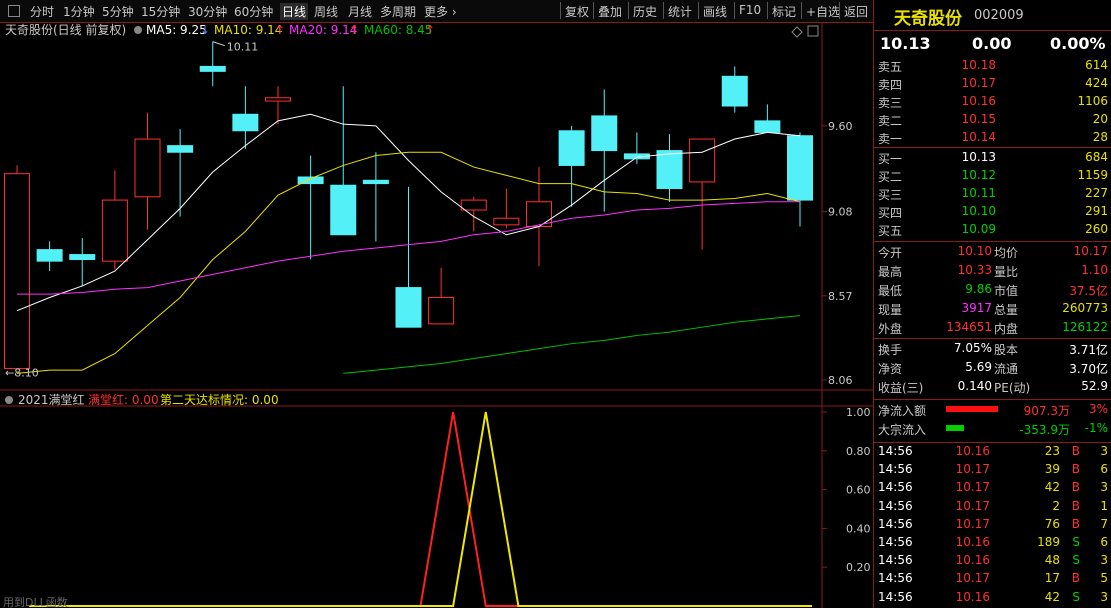 The width and height of the screenshot is (1111, 608). I want to click on tick-count: 3, so click(1104, 451).